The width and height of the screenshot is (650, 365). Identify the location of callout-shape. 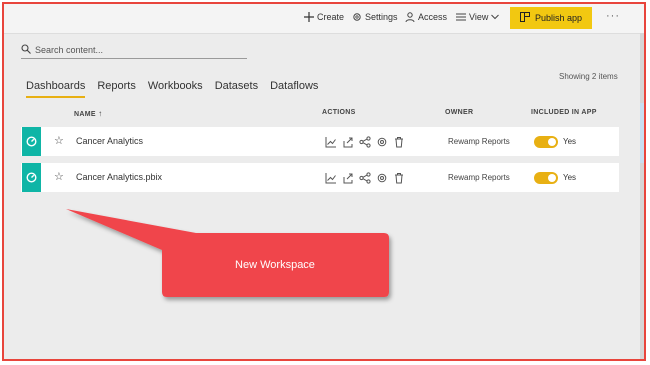
(227, 253).